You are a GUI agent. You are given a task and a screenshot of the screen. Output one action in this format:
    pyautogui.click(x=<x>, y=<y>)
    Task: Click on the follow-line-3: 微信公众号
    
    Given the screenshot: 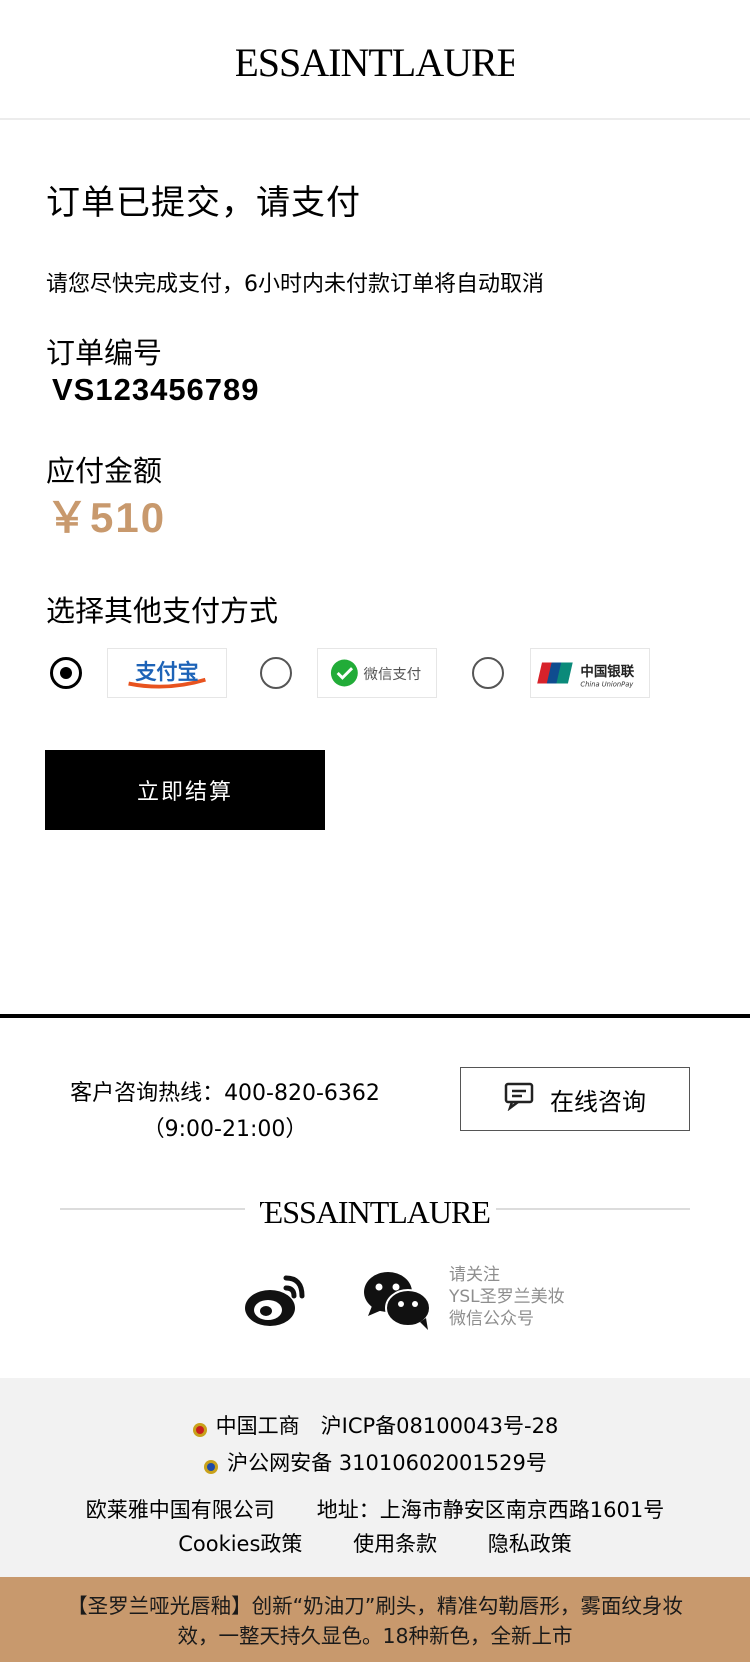 What is the action you would take?
    pyautogui.click(x=491, y=1319)
    